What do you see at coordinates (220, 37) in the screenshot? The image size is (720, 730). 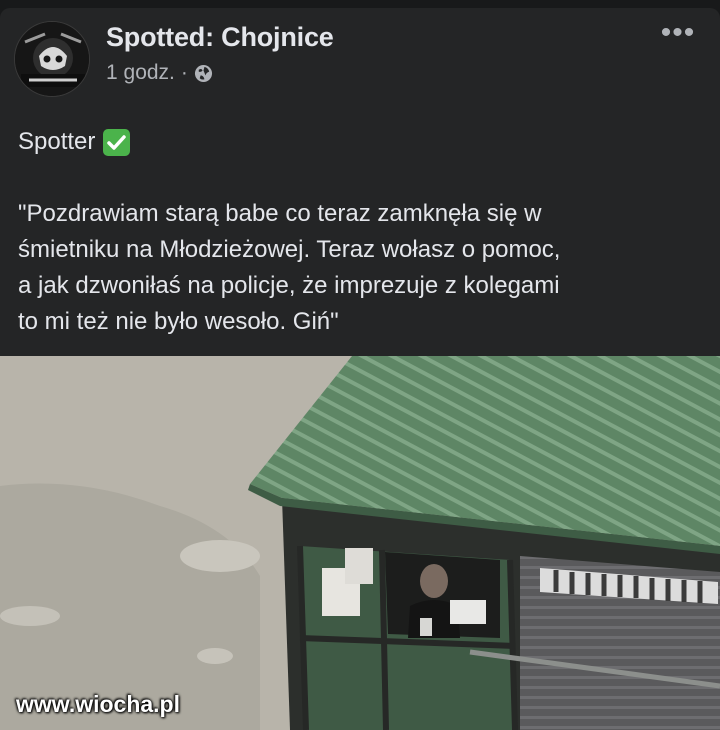 I see `page-name-link: Spotted: Chojnice` at bounding box center [220, 37].